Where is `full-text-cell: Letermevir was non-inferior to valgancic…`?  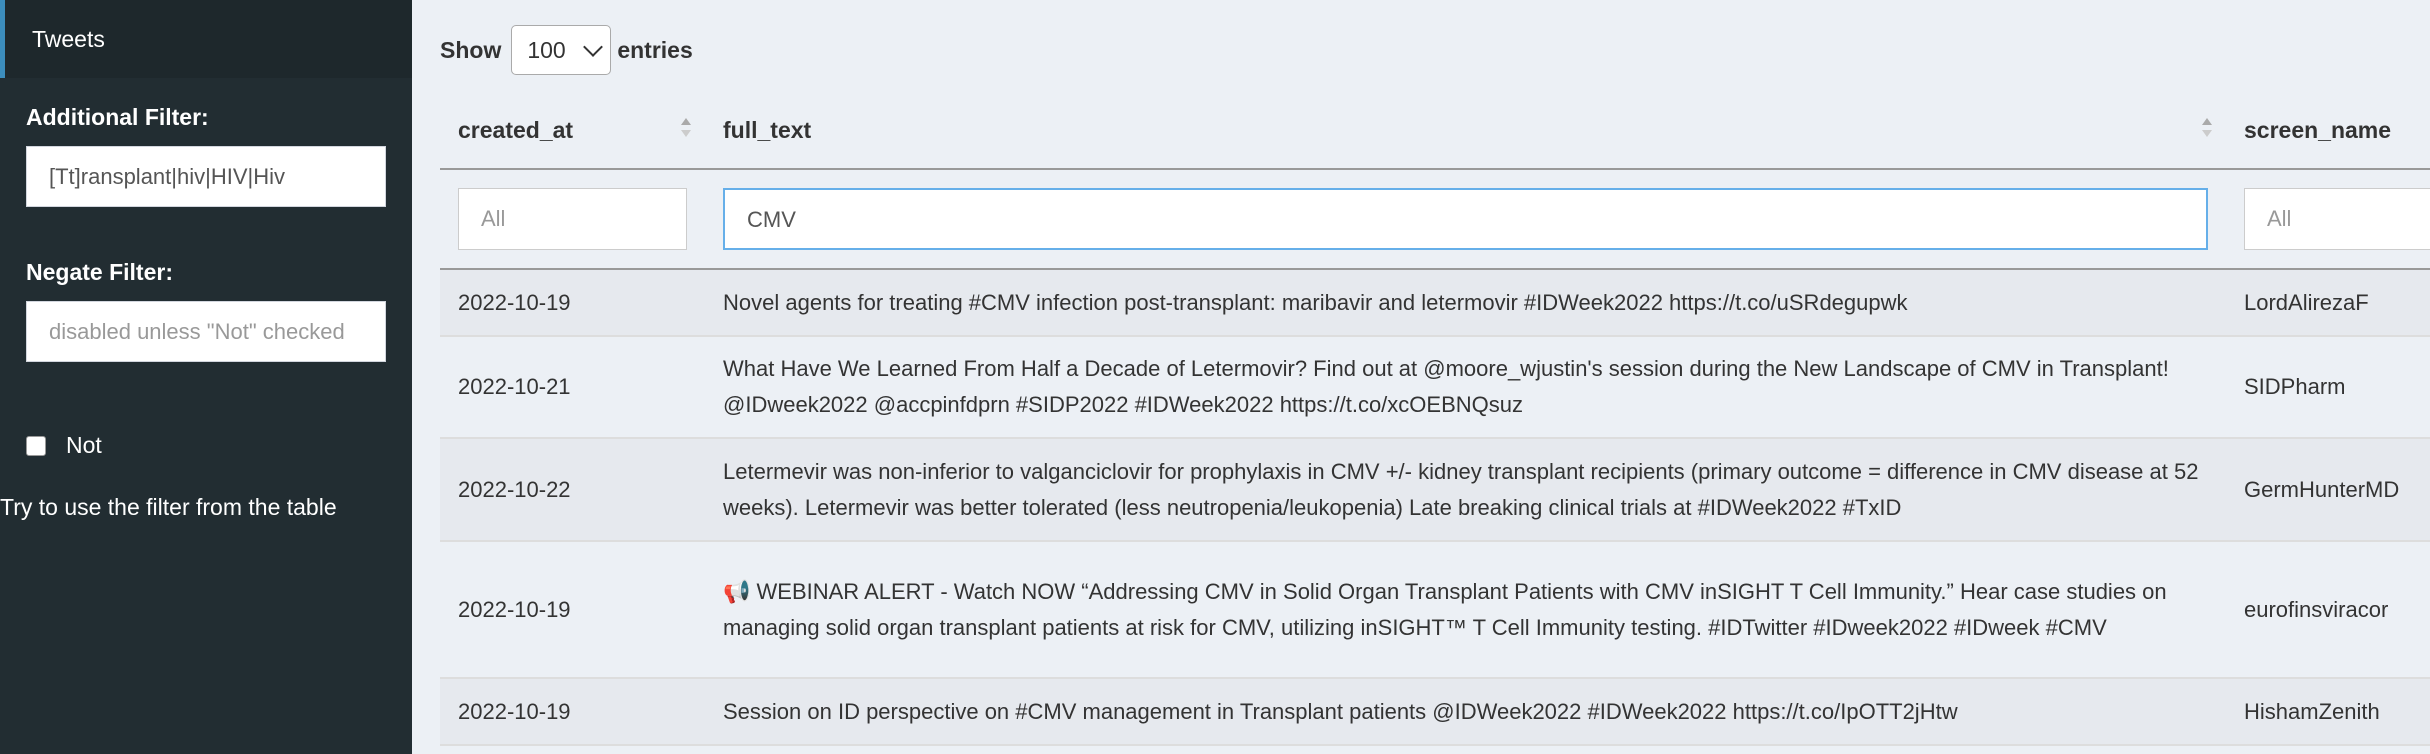
full-text-cell: Letermevir was non-inferior to valgancic… is located at coordinates (1465, 490).